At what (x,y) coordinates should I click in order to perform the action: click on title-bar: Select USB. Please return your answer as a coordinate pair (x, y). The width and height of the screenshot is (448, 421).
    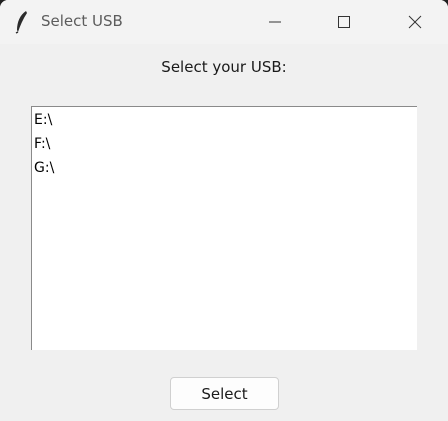
    Looking at the image, I should click on (224, 22).